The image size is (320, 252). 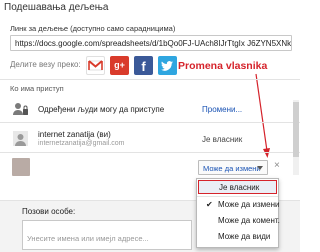 What do you see at coordinates (296, 129) in the screenshot?
I see `scrollbar-thumb` at bounding box center [296, 129].